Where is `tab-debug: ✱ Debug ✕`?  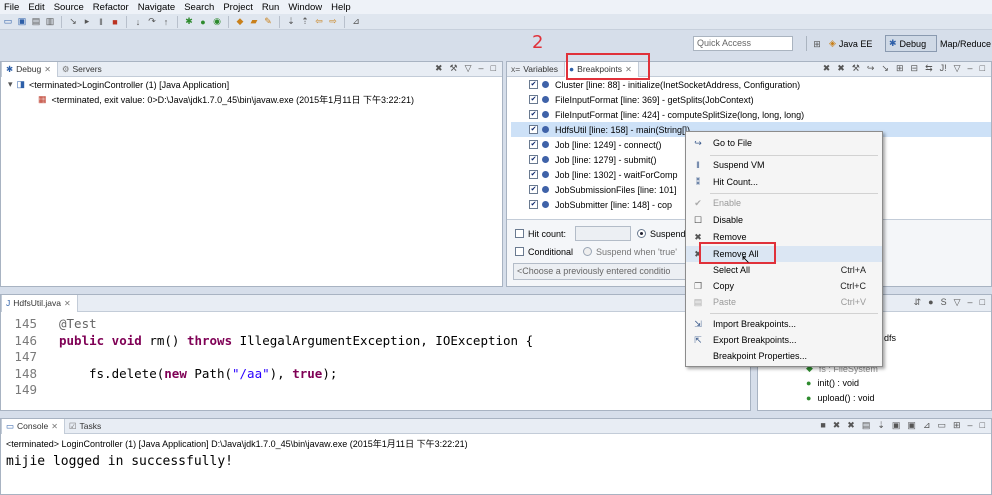 tab-debug: ✱ Debug ✕ is located at coordinates (29, 69).